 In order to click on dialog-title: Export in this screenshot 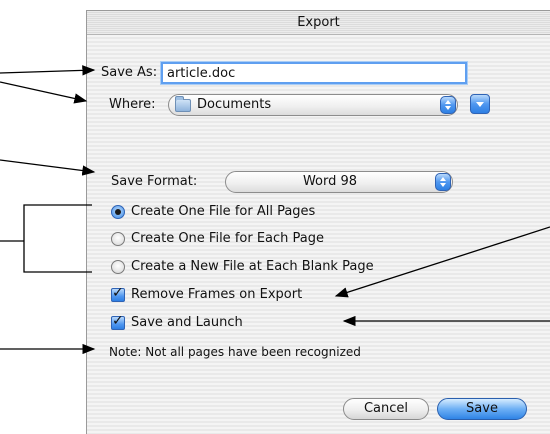, I will do `click(318, 22)`.